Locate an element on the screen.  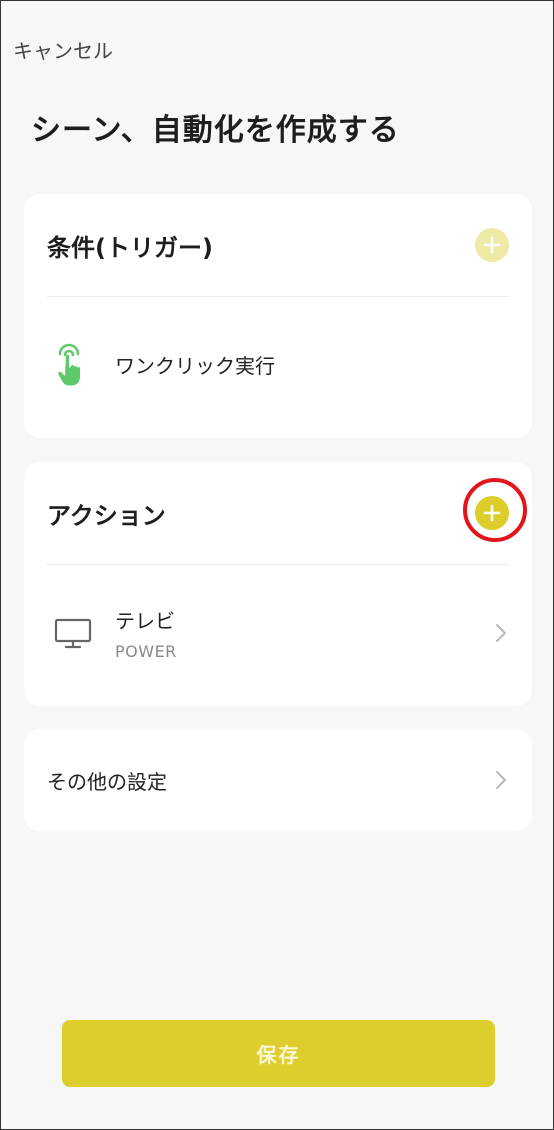
action-card-header: アクション is located at coordinates (287, 513).